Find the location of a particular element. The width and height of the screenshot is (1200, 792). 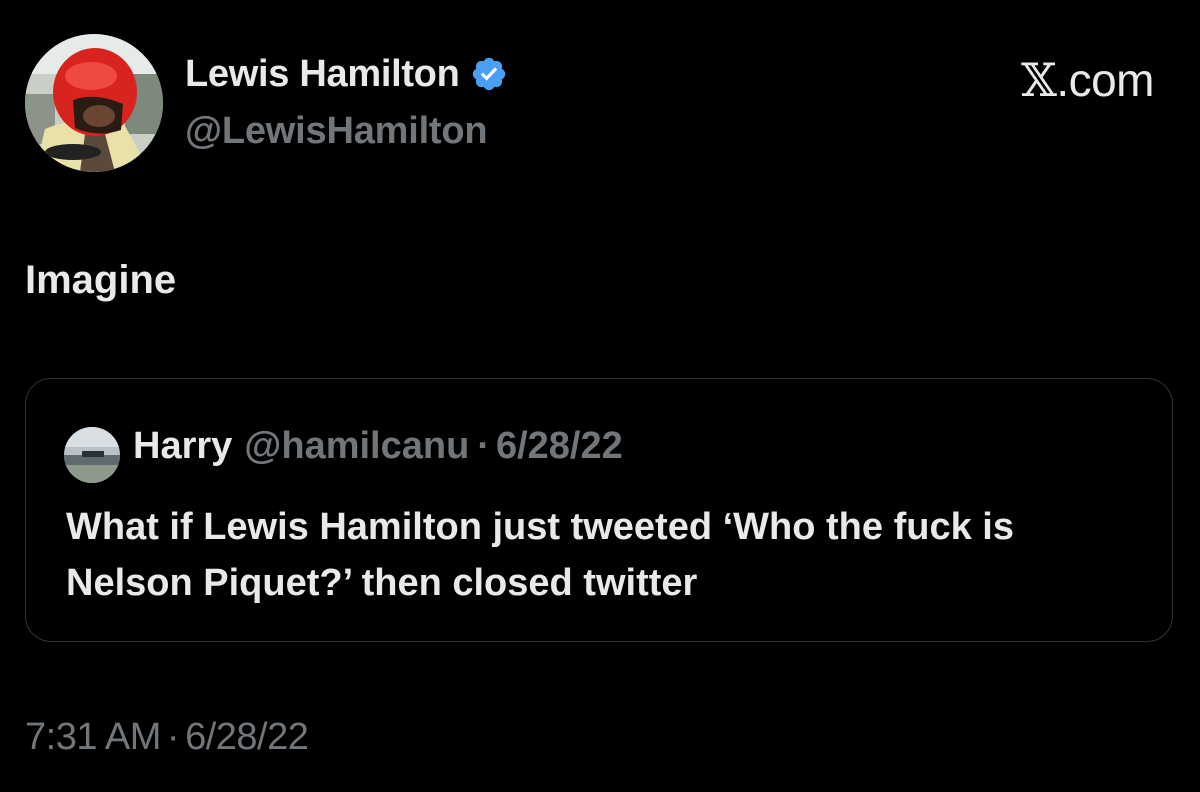

site-label: 𝕏.com is located at coordinates (1087, 80).